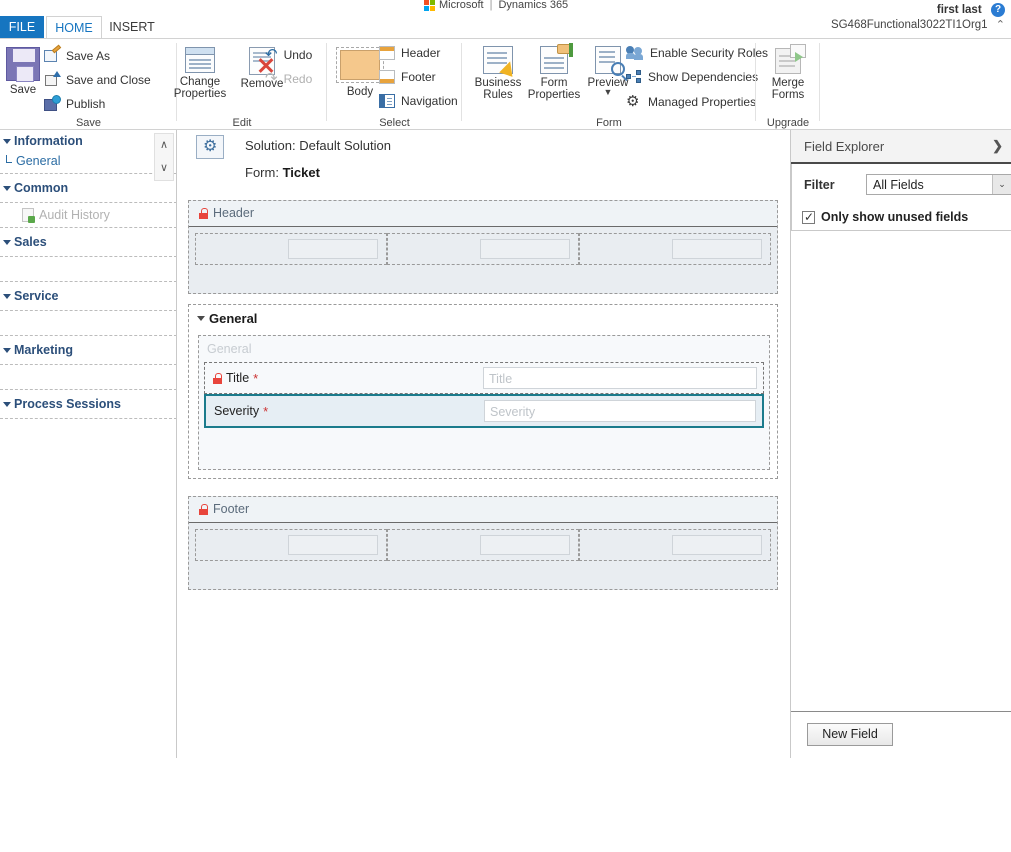 The width and height of the screenshot is (1011, 852). Describe the element at coordinates (483, 318) in the screenshot. I see `form-general-tab-title-row: General` at that location.